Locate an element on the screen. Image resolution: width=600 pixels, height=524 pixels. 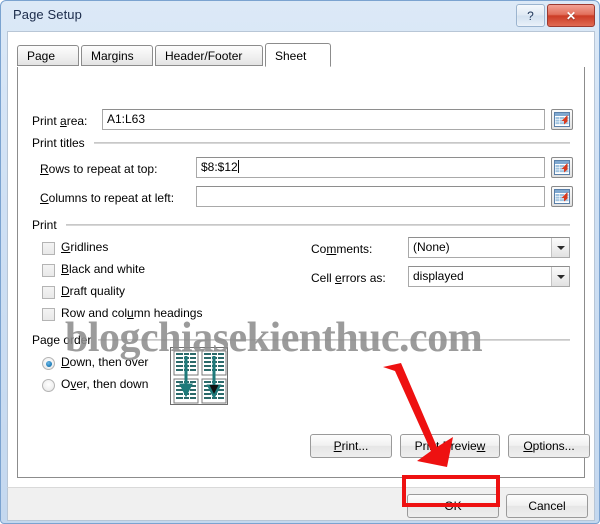
print-titles-group-divider is located at coordinates (332, 143).